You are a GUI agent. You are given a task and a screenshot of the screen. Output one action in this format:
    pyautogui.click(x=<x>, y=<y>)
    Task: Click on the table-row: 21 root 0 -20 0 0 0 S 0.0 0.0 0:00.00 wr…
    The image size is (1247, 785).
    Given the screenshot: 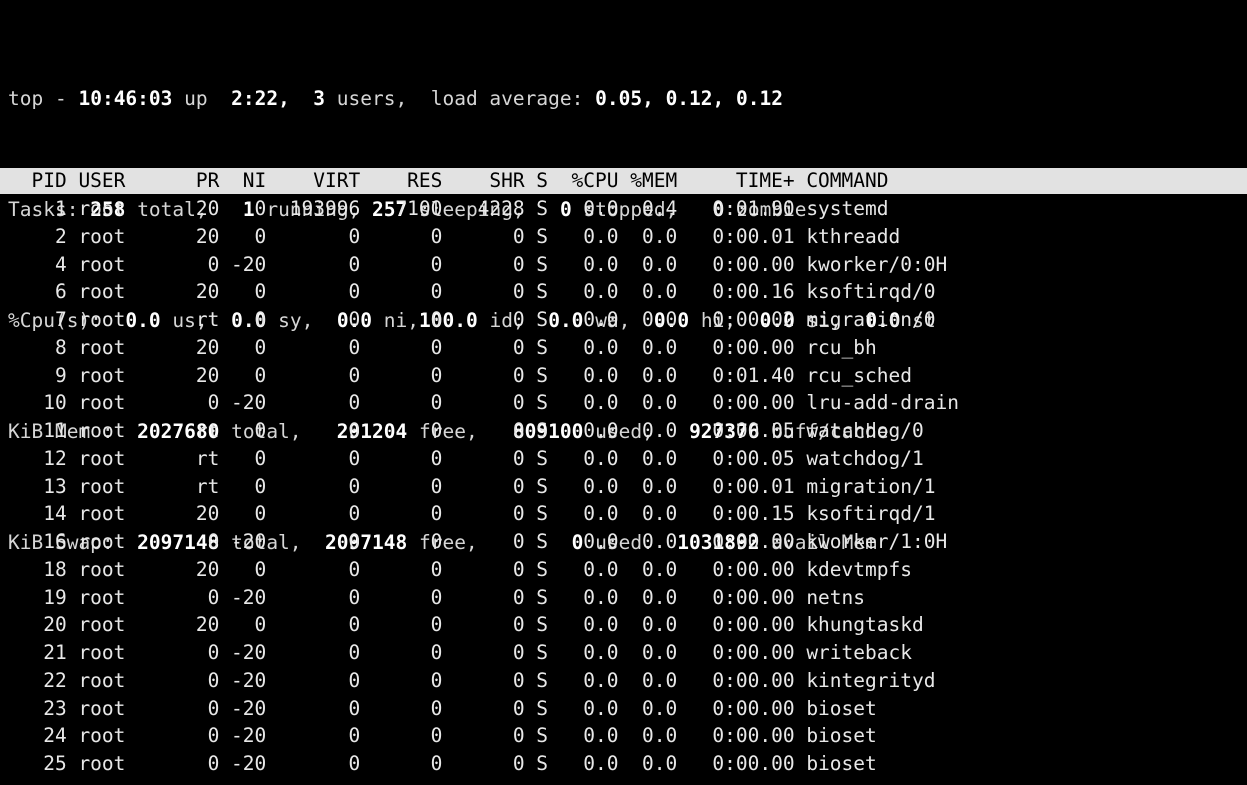 What is the action you would take?
    pyautogui.click(x=623, y=653)
    